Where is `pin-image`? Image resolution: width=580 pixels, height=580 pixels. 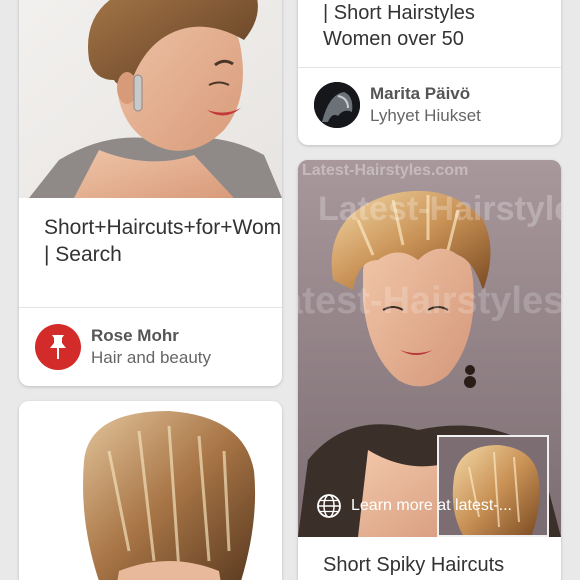
pin-image is located at coordinates (150, 490).